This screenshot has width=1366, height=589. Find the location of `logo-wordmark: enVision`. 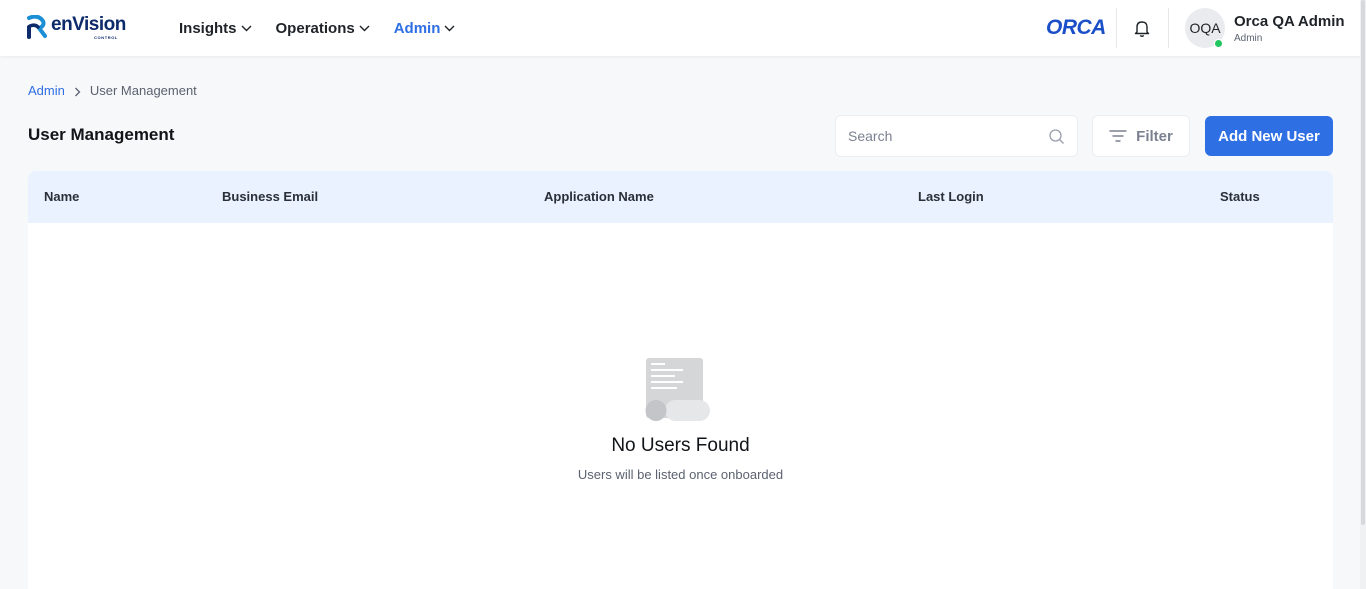

logo-wordmark: enVision is located at coordinates (88, 24).